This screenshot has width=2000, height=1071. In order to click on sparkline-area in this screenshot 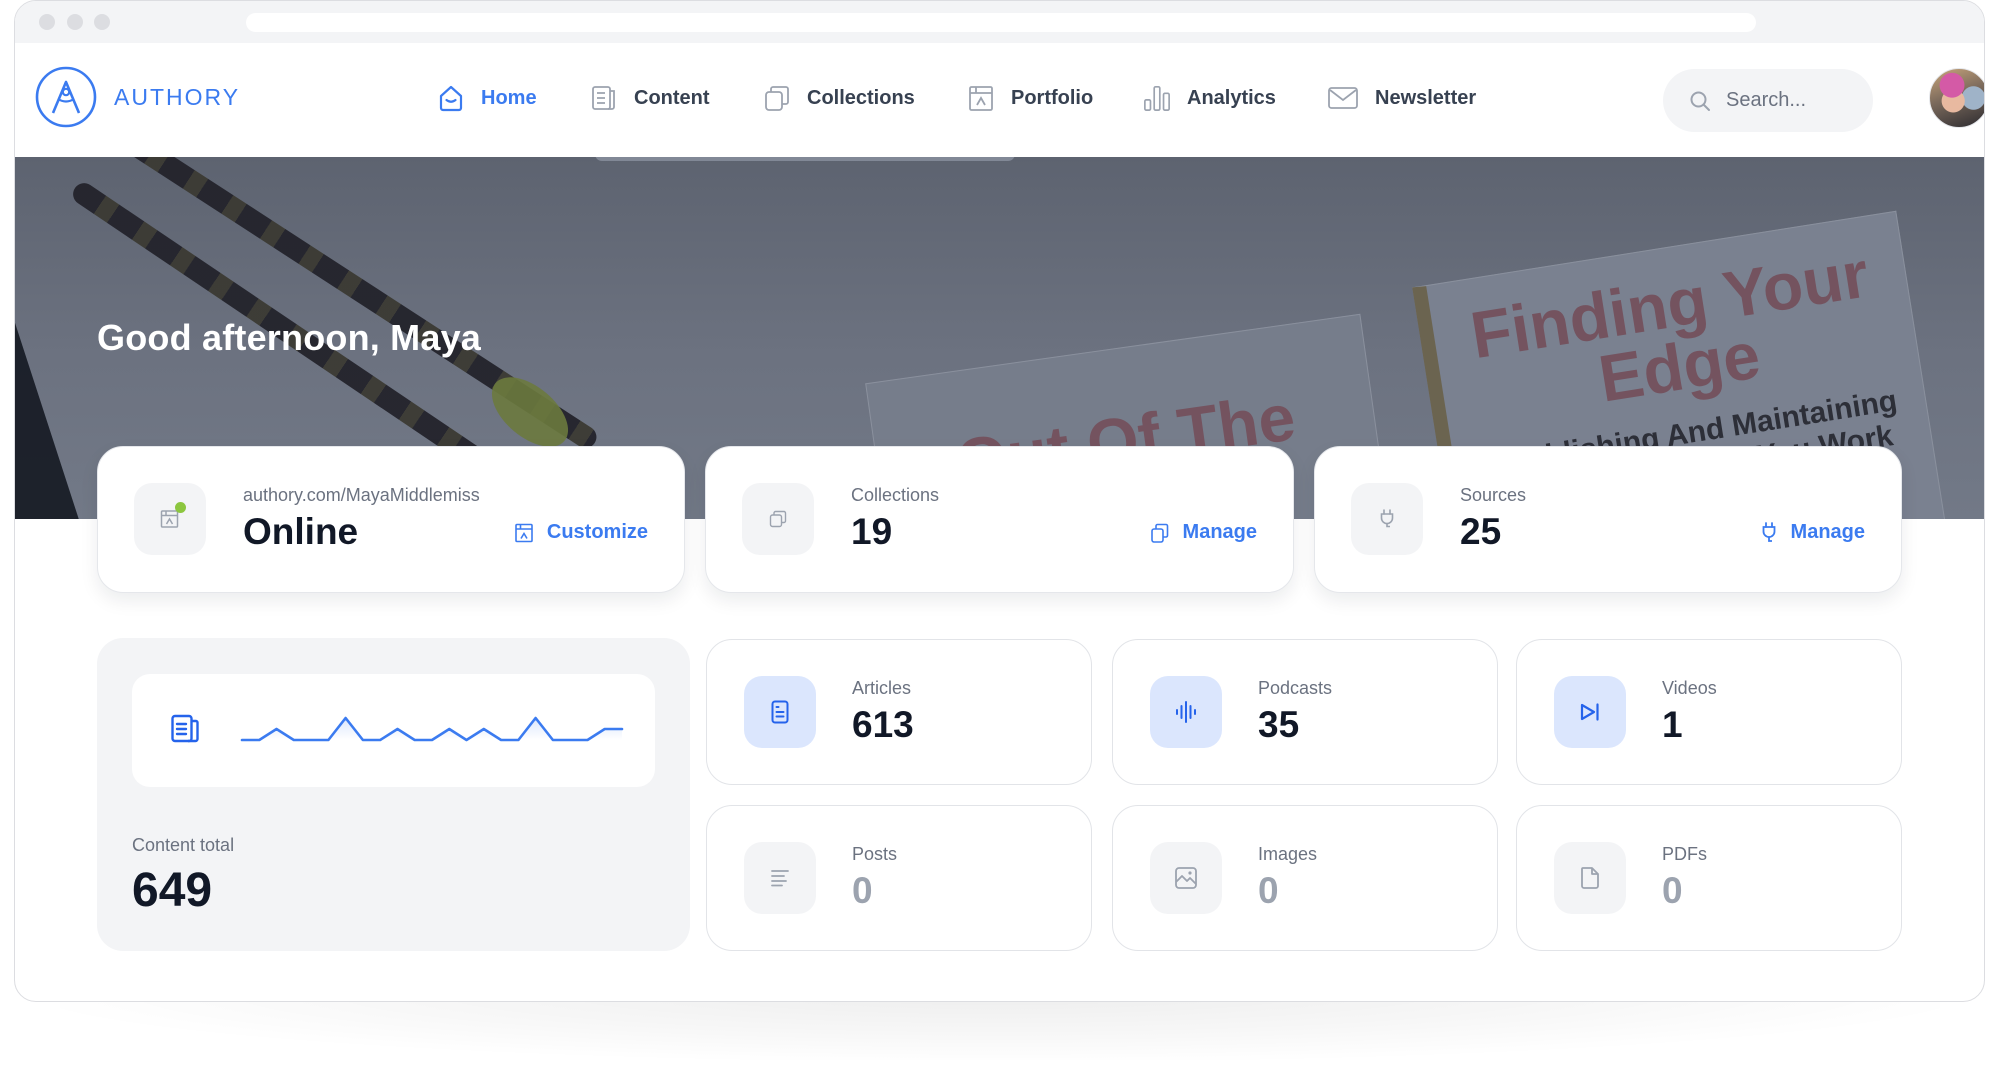, I will do `click(432, 729)`.